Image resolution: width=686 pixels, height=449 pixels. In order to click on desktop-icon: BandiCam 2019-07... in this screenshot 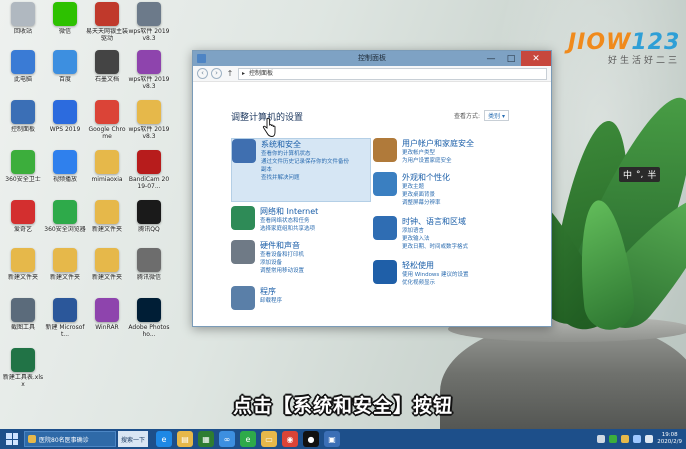, I will do `click(149, 170)`.